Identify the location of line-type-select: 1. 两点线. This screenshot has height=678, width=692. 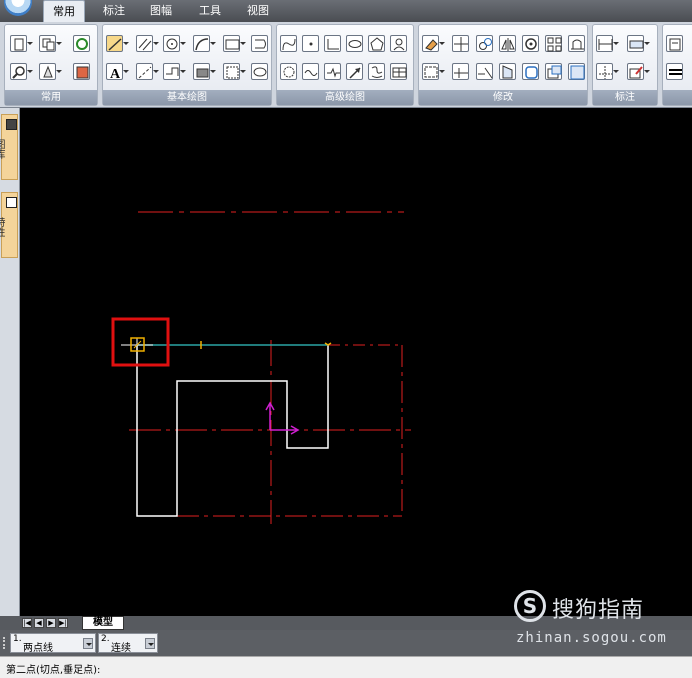
(53, 643).